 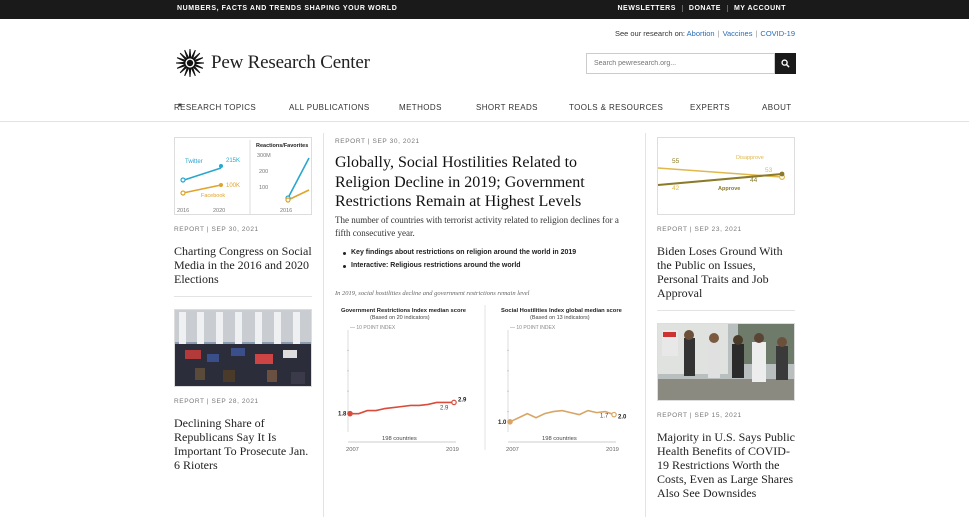 I want to click on biden-mini-chart: 55 42 Disapprove Approve 53 44, so click(x=721, y=173).